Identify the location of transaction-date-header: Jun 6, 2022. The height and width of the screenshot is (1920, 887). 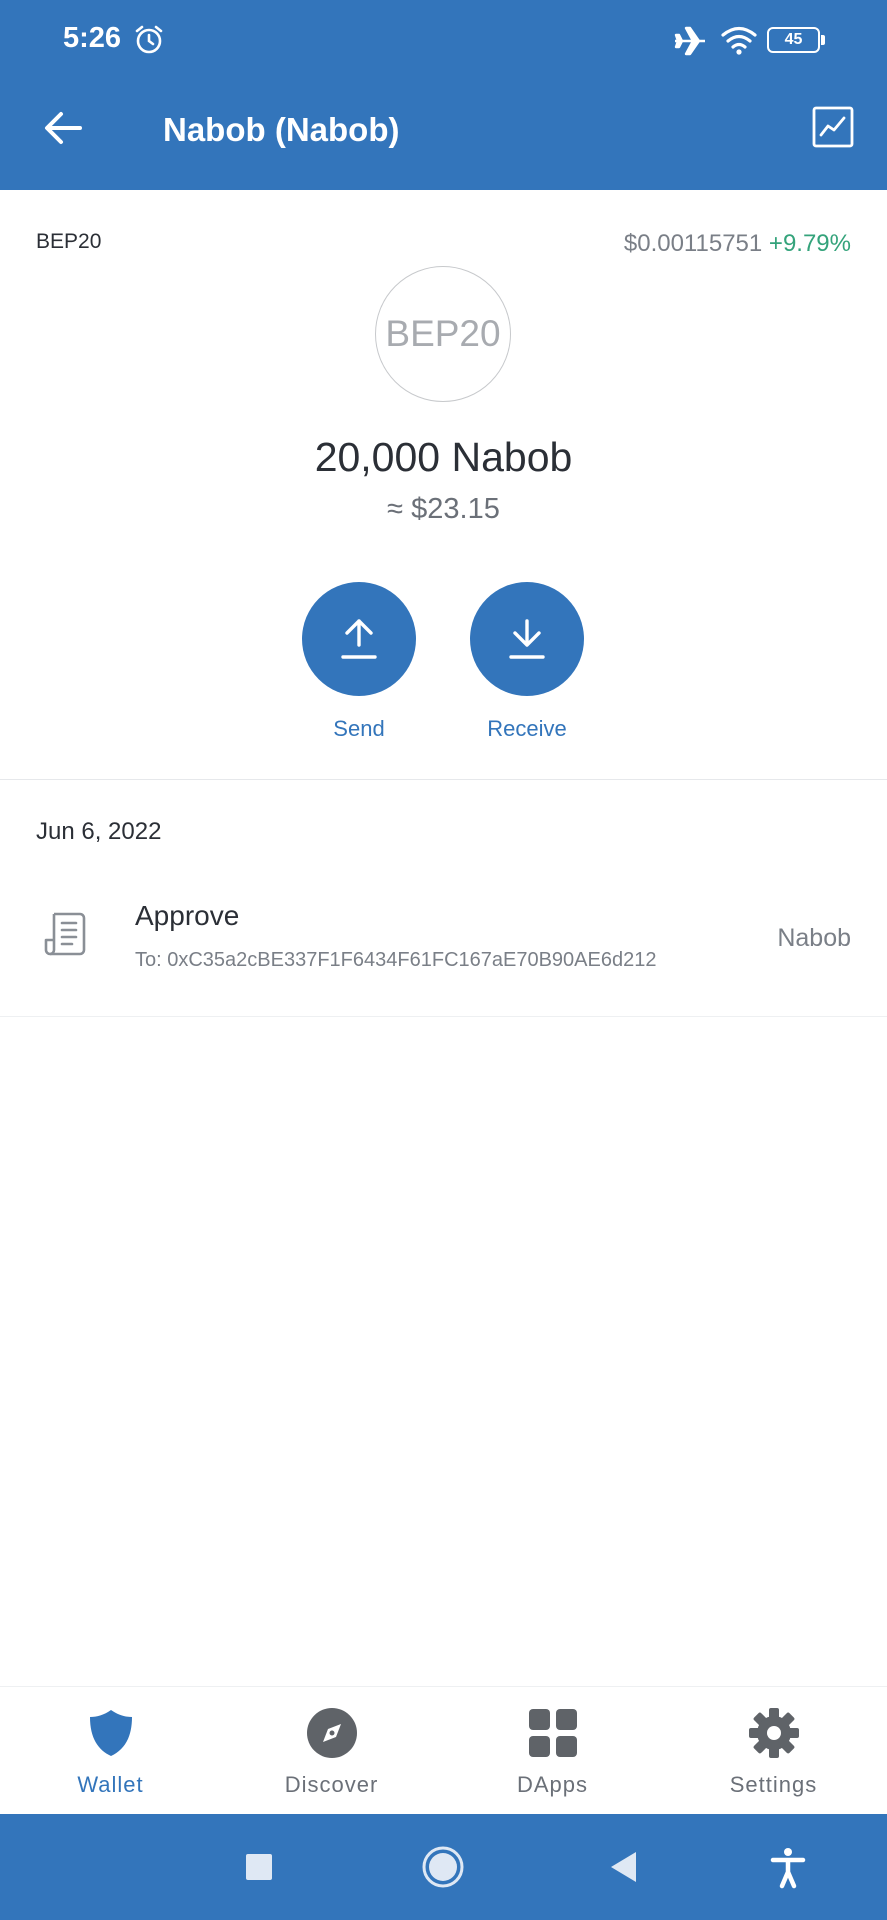
(99, 831).